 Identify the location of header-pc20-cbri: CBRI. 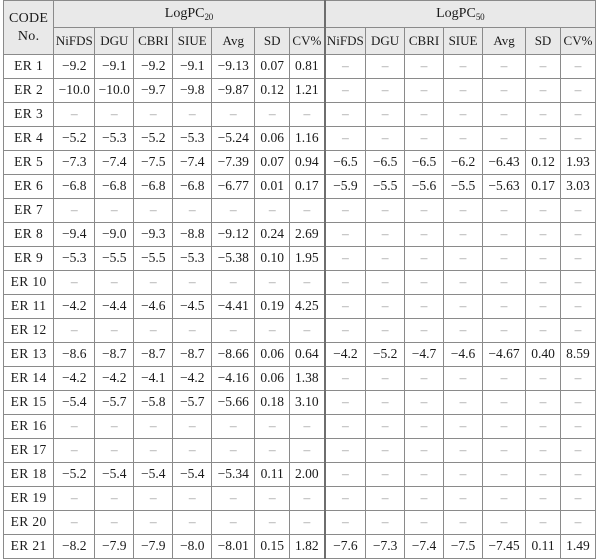
(153, 41).